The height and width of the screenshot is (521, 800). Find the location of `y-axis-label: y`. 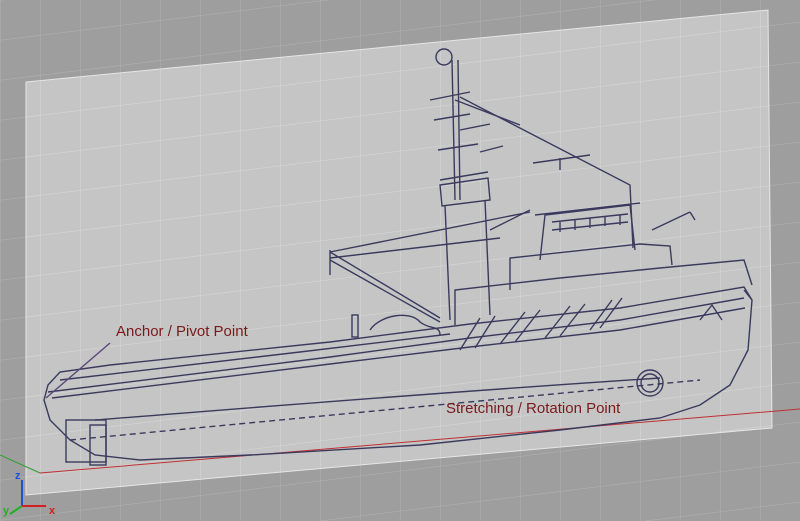

y-axis-label: y is located at coordinates (6, 511).